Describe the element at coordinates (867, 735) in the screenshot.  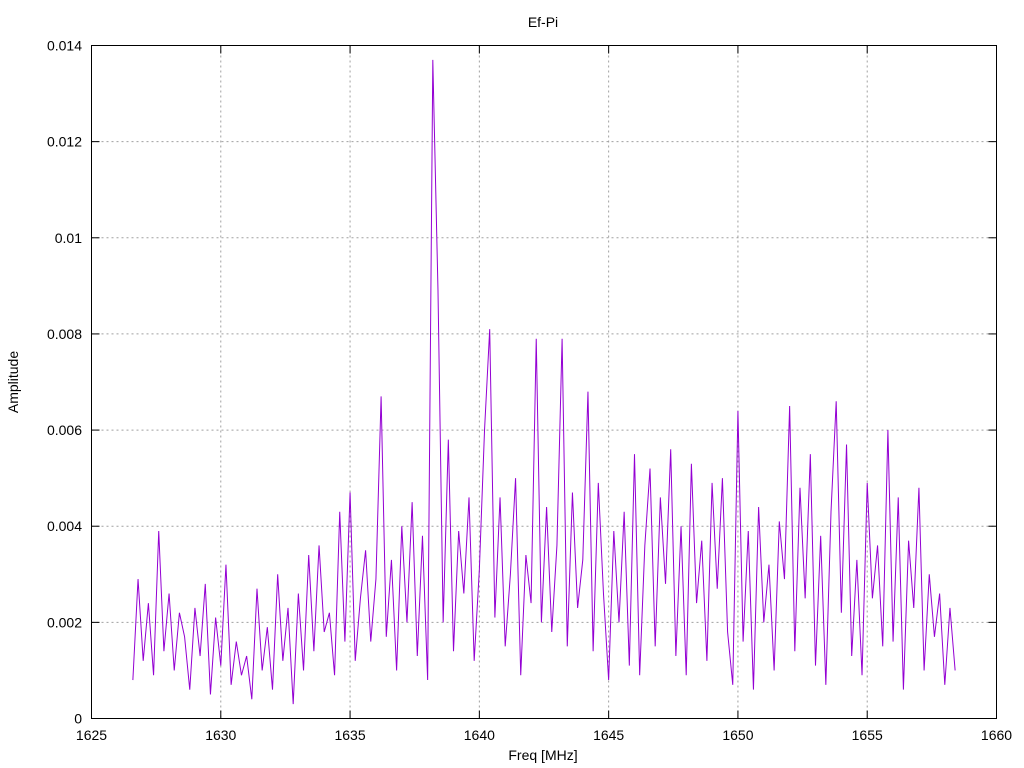
I see `x-tick-label: 1655` at that location.